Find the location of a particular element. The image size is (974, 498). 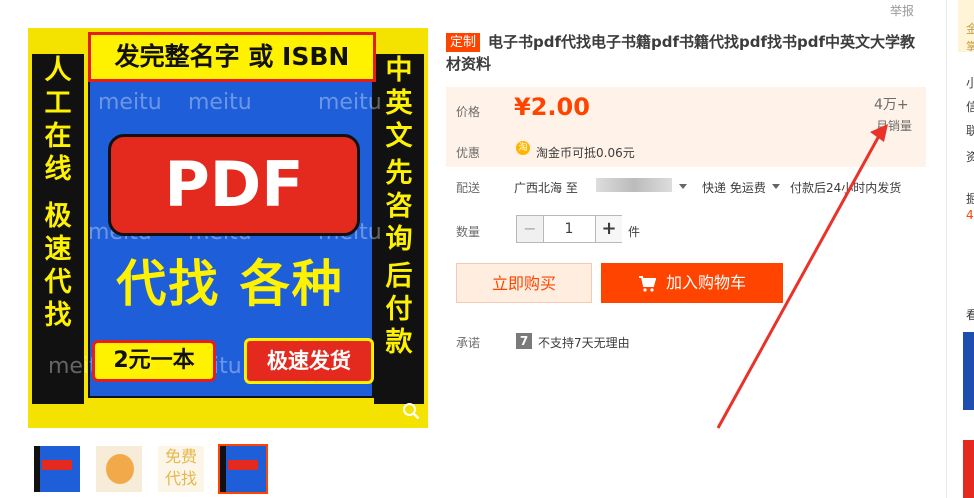

annotation-arrow is located at coordinates (802, 276).